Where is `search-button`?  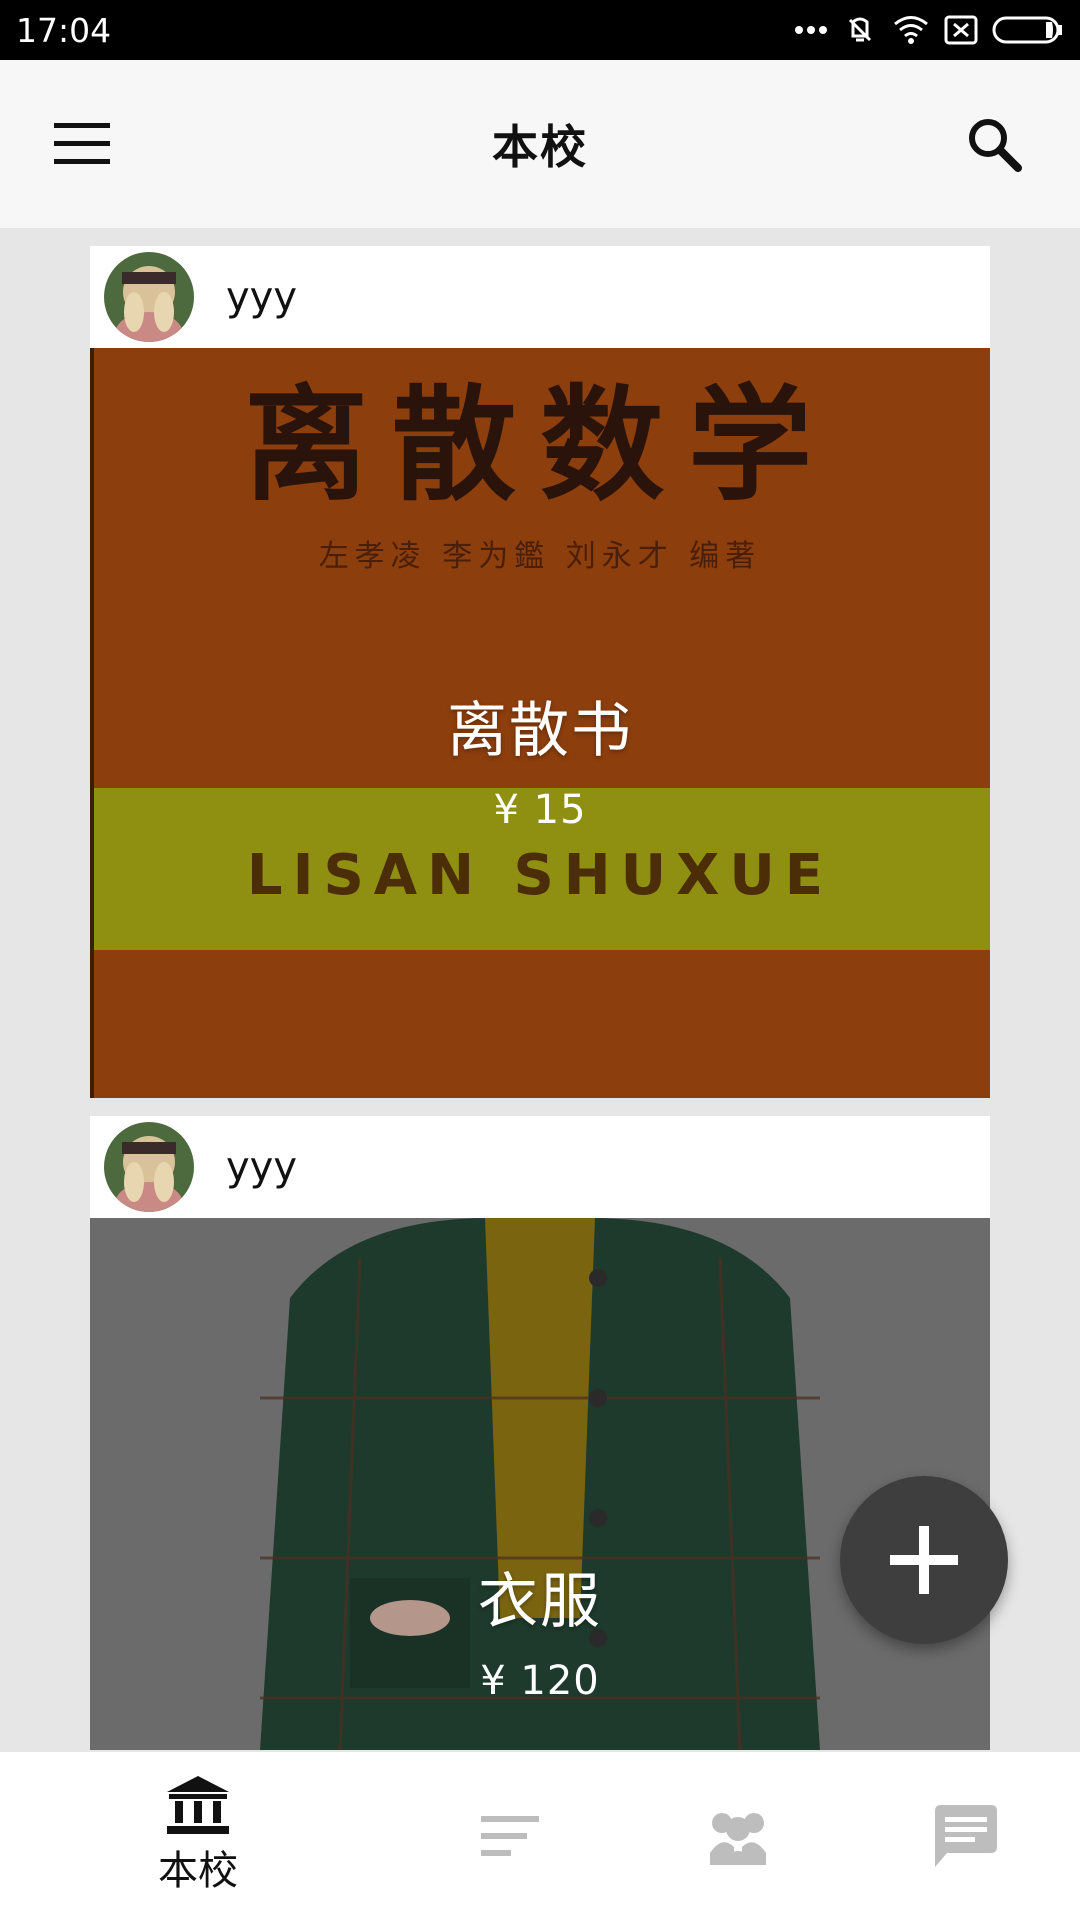 search-button is located at coordinates (994, 144).